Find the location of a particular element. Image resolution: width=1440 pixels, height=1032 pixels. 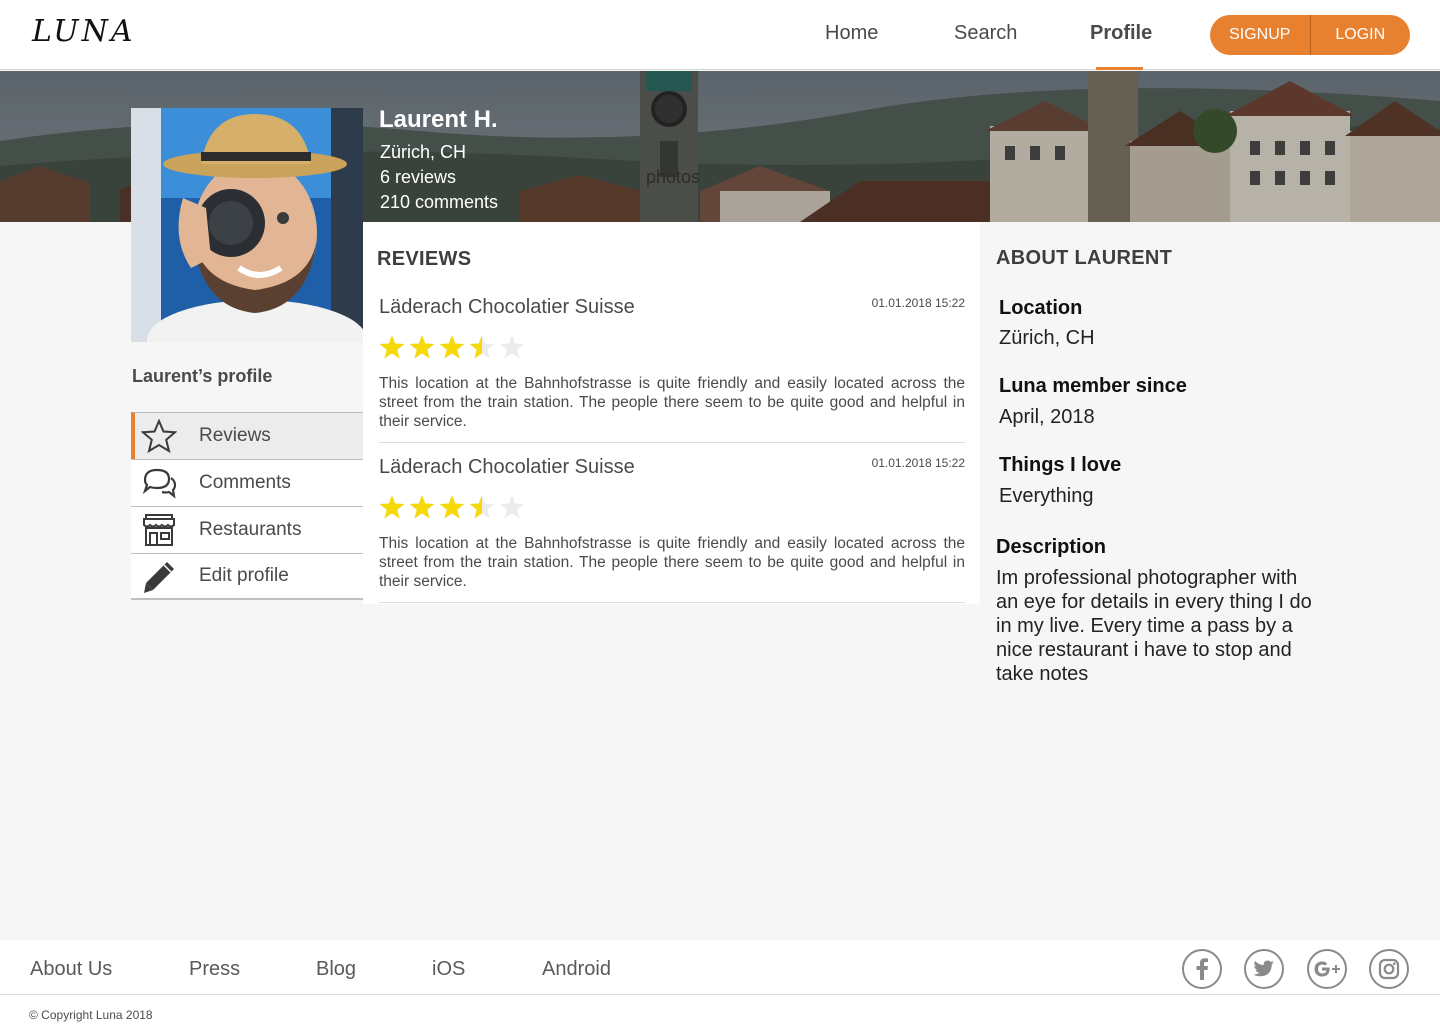

about-description-label: Description is located at coordinates (1051, 547).